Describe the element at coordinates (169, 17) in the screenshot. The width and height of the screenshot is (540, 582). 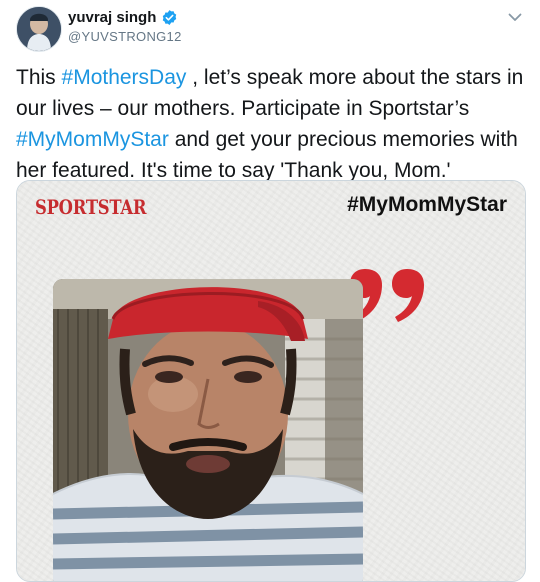
I see `verified-badge-icon` at that location.